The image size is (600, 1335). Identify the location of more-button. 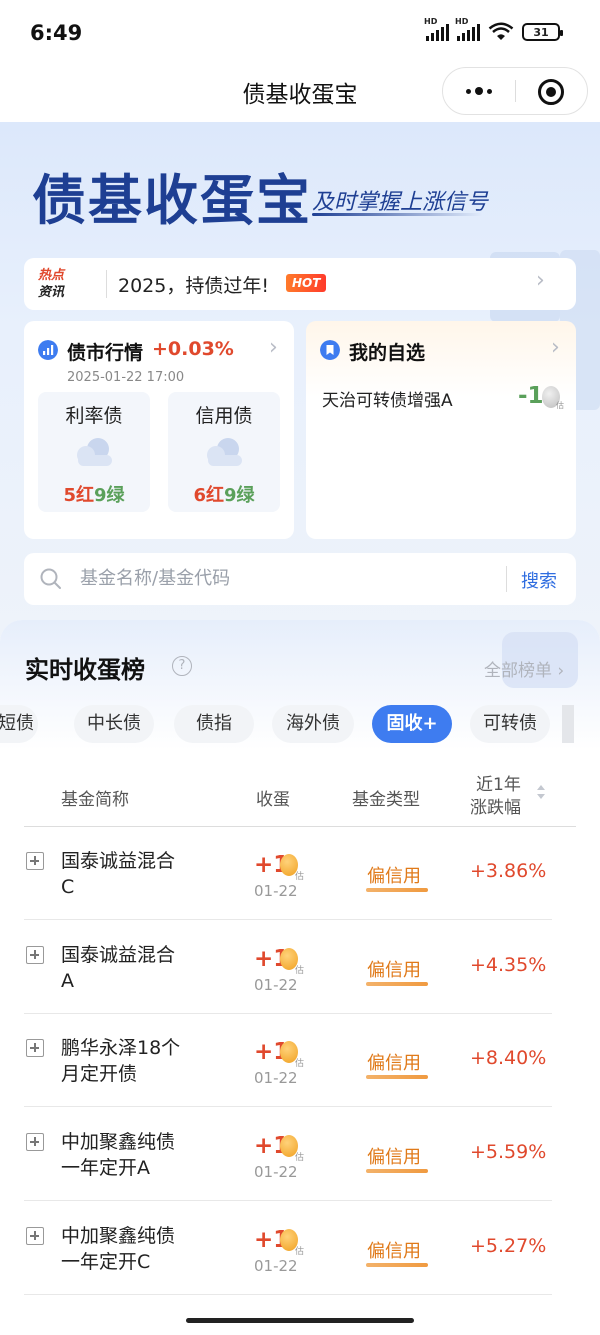
(479, 91).